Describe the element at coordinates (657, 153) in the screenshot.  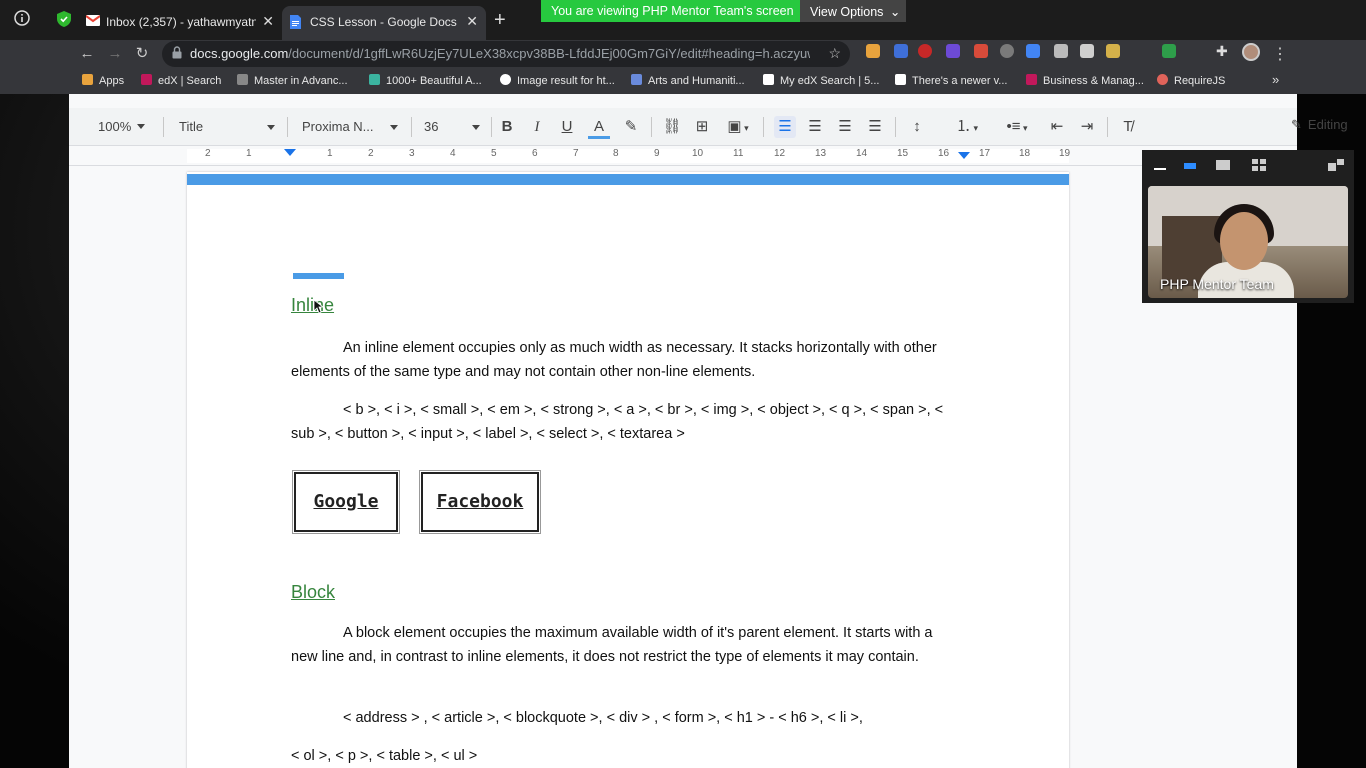
I see `ruler-number: 9` at that location.